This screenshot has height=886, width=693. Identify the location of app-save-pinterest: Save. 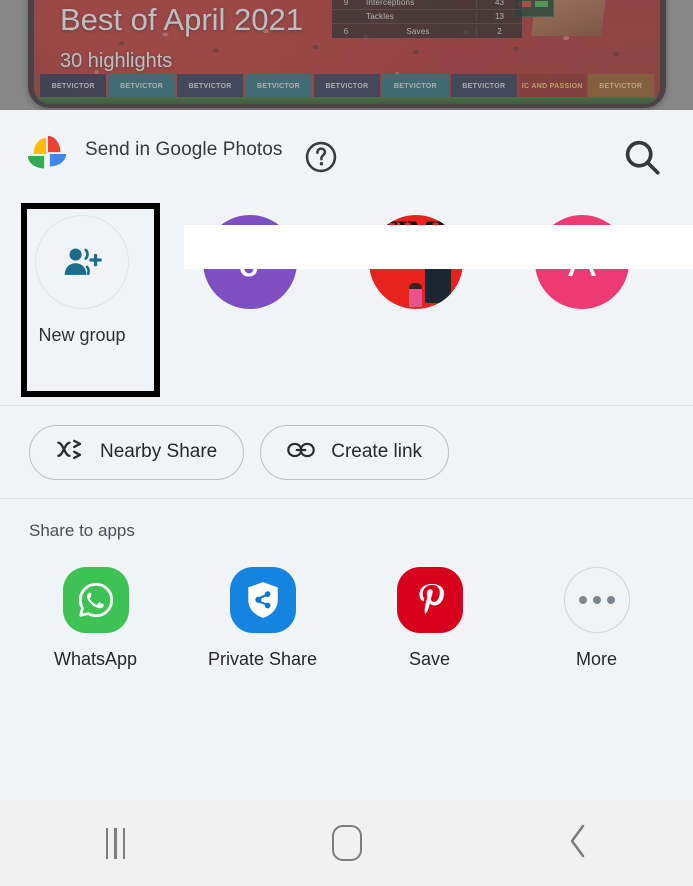
(429, 618).